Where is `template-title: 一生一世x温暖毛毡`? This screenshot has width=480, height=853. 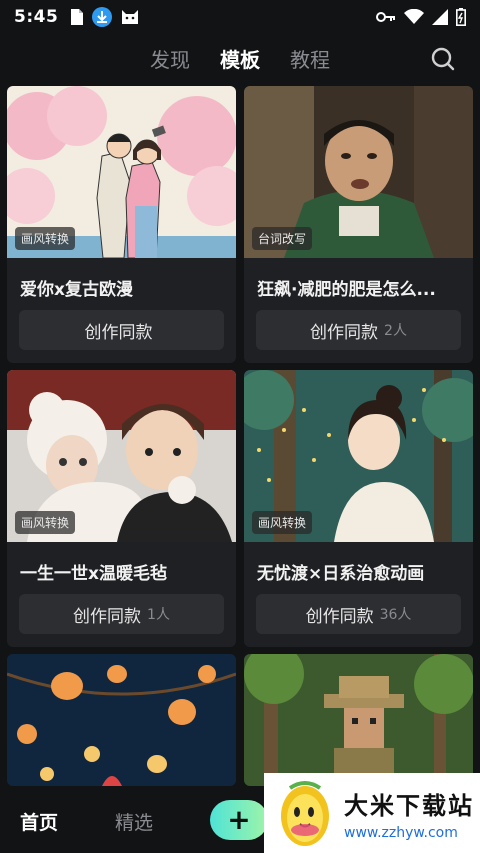 template-title: 一生一世x温暖毛毡 is located at coordinates (93, 574).